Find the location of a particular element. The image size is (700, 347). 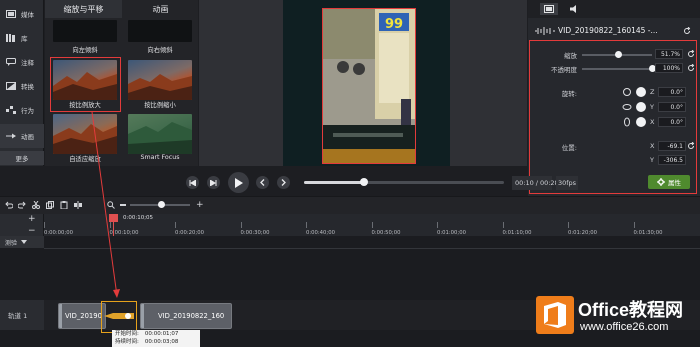

brand-logo is located at coordinates (555, 315).